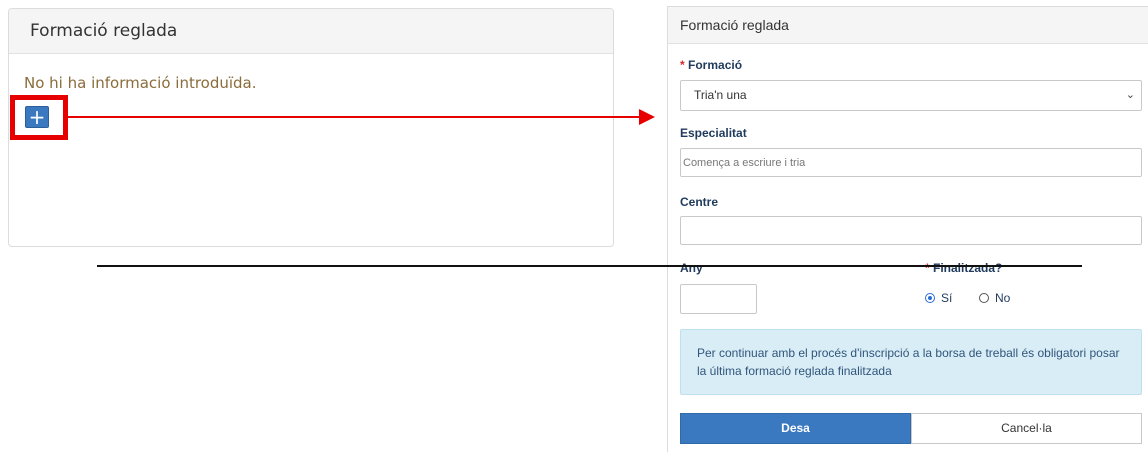 The height and width of the screenshot is (452, 1148). I want to click on chevron-down-icon: ⌄, so click(1130, 95).